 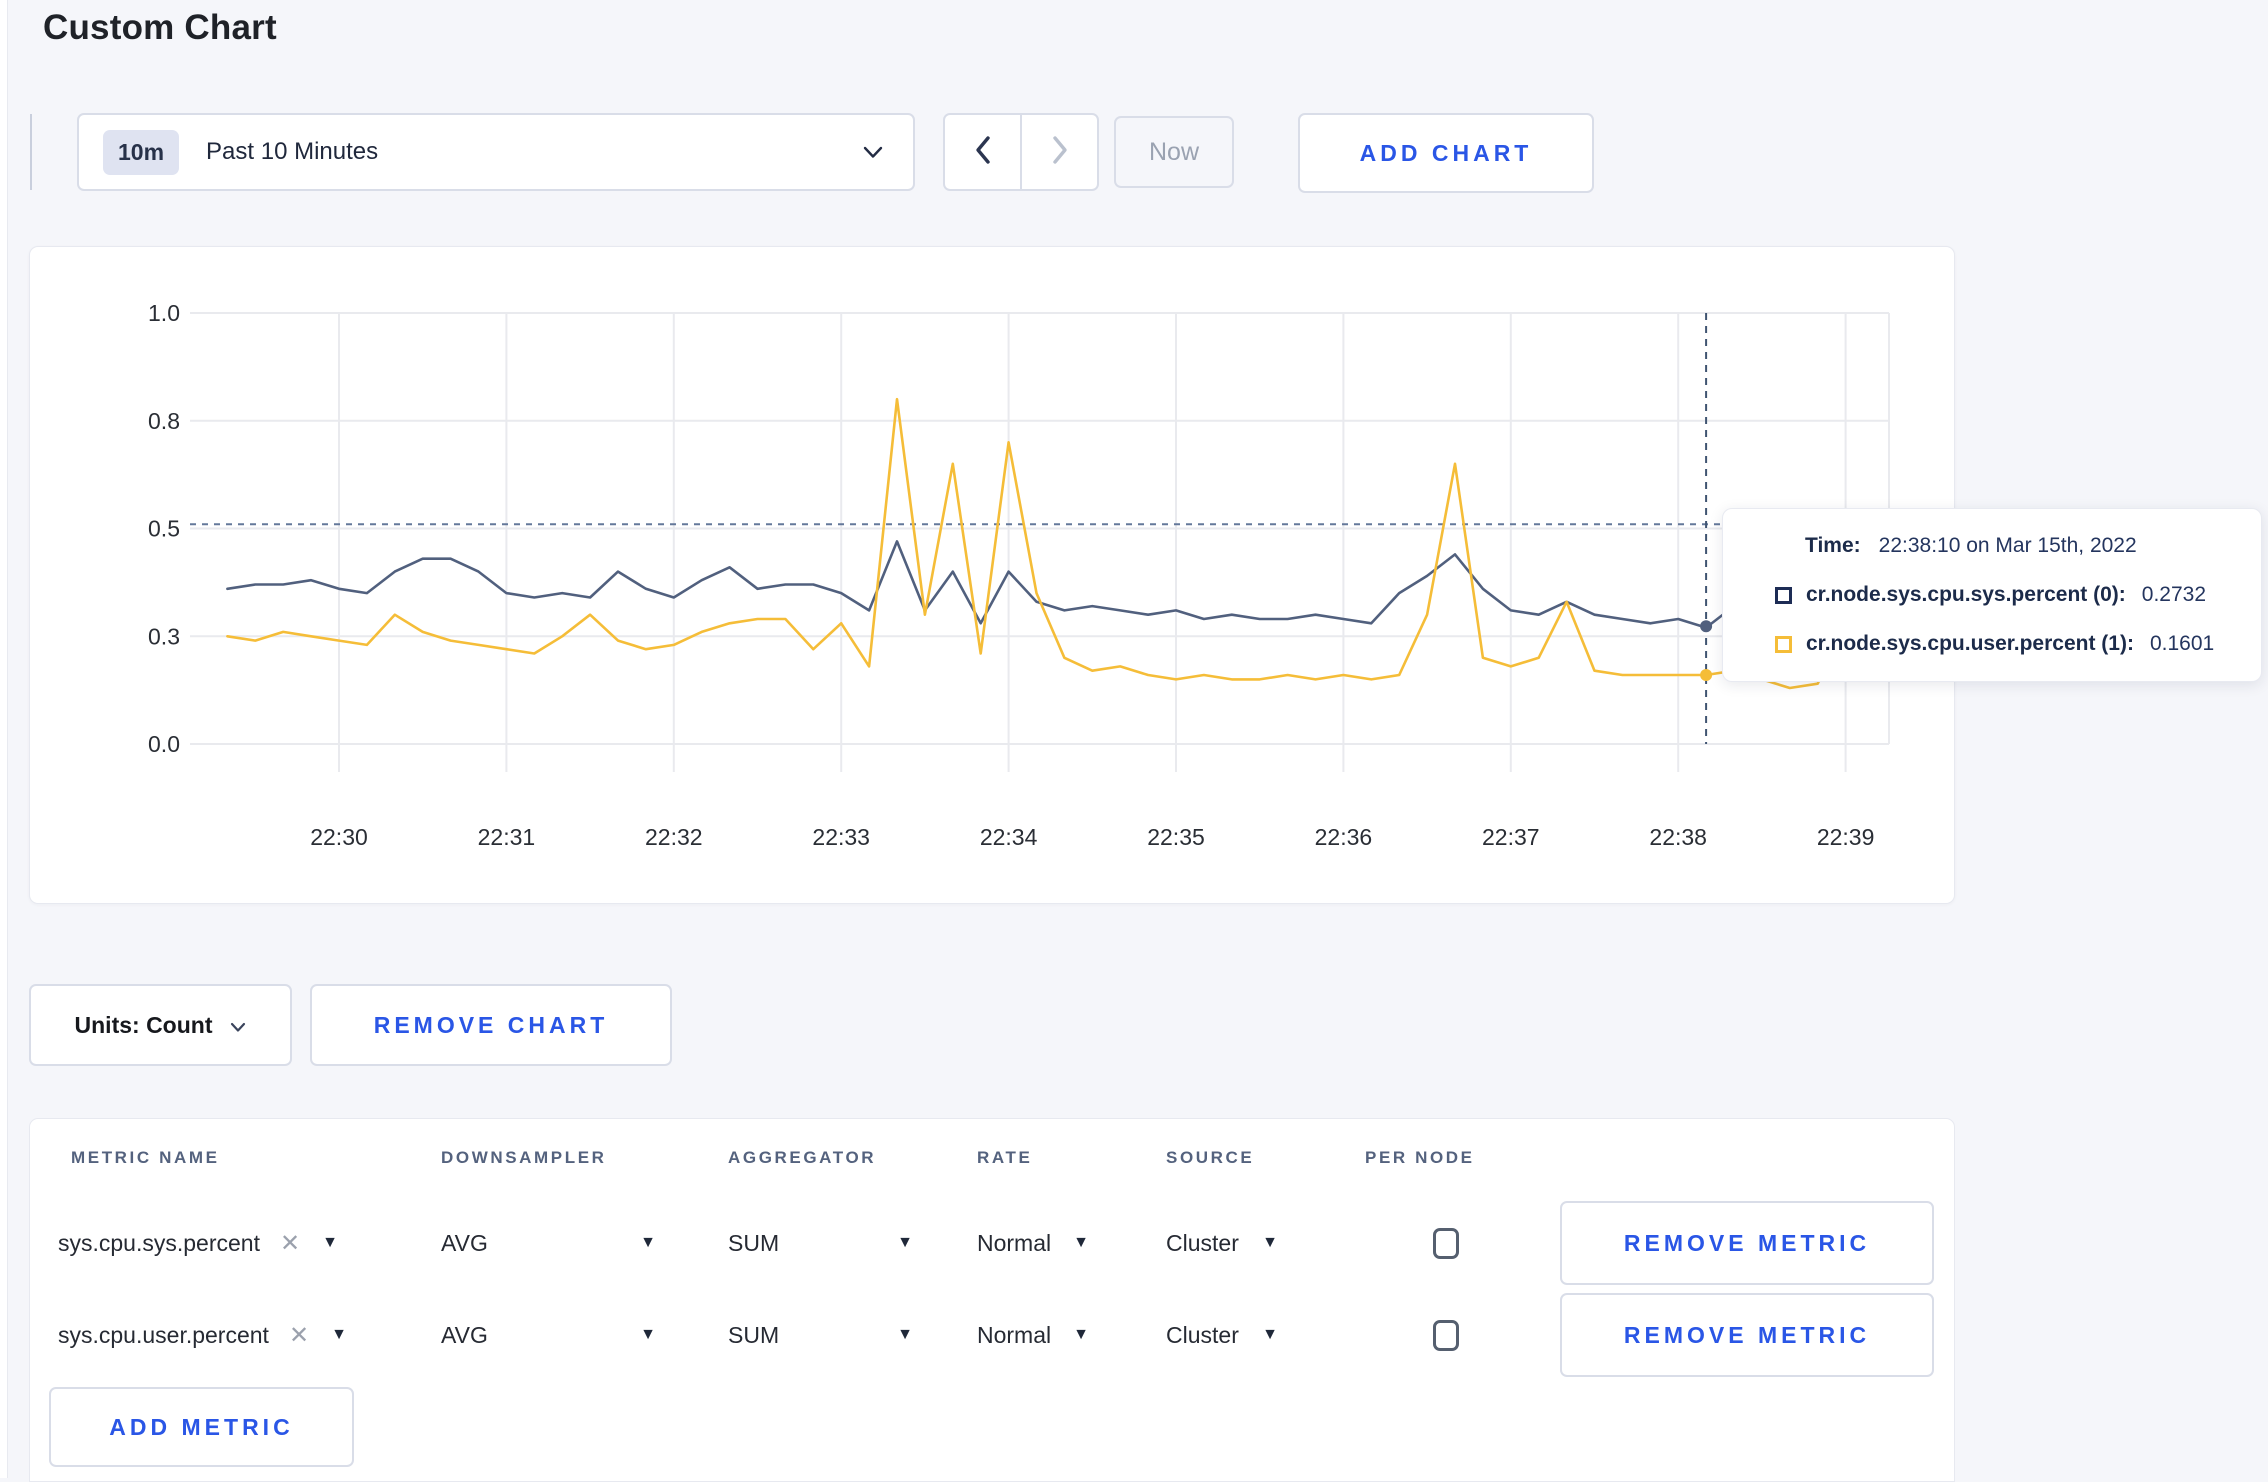 I want to click on tooltip-sys-name: cr.node.sys.cpu.sys.percent (0):, so click(x=1966, y=594).